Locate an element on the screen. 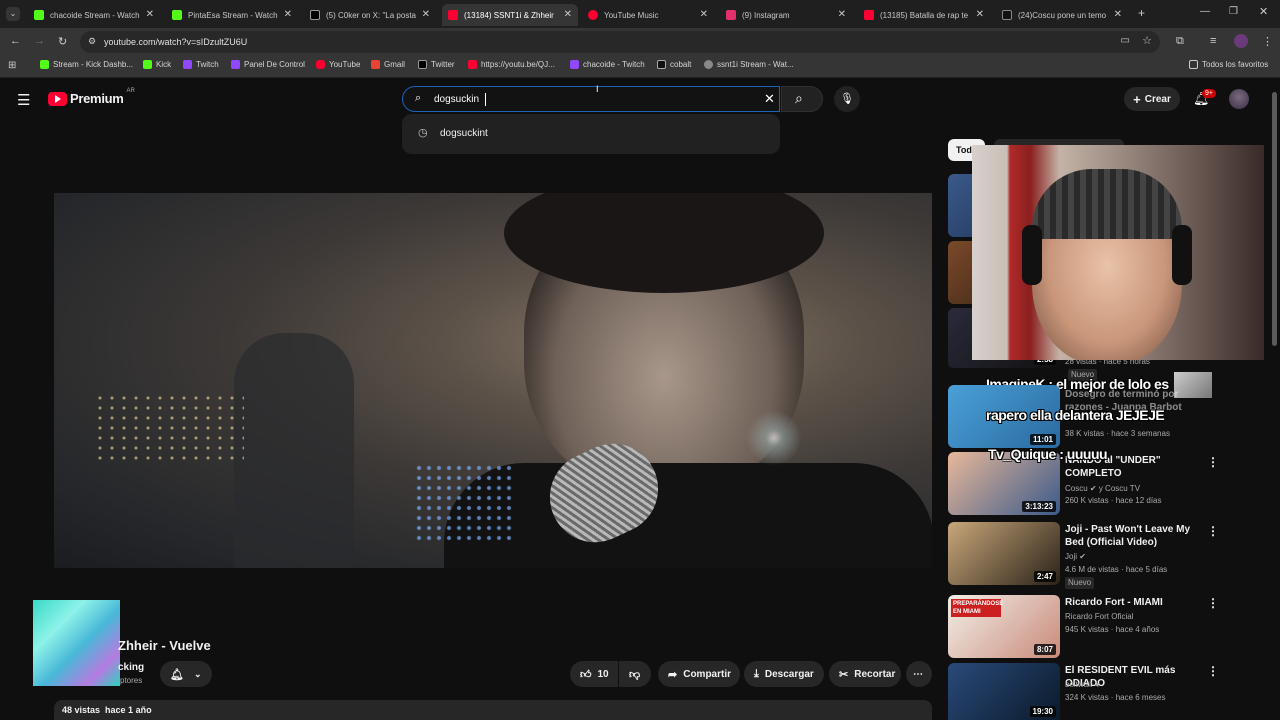  apps-grid-icon: ⊞ is located at coordinates (12, 65).